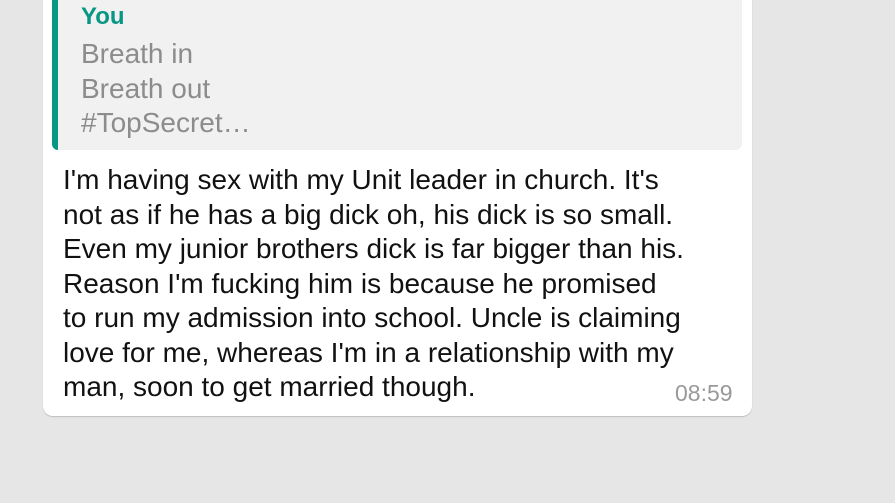 The width and height of the screenshot is (895, 503). Describe the element at coordinates (103, 16) in the screenshot. I see `quote-author: You` at that location.